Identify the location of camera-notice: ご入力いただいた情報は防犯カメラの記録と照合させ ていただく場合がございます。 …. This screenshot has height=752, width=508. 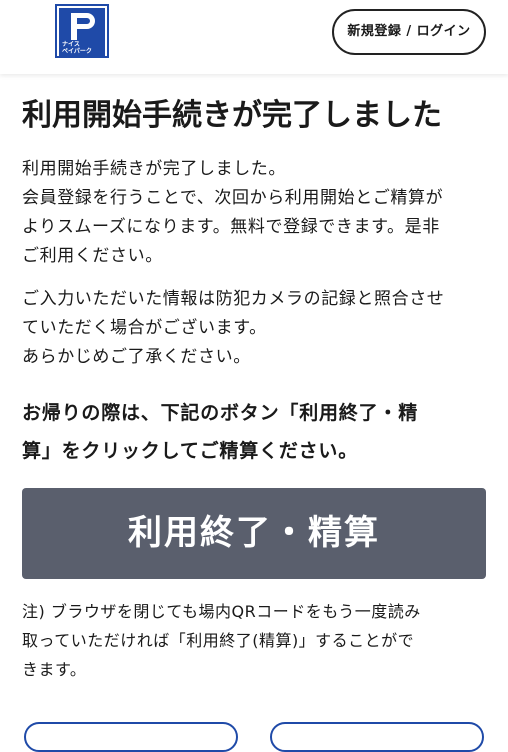
(233, 328).